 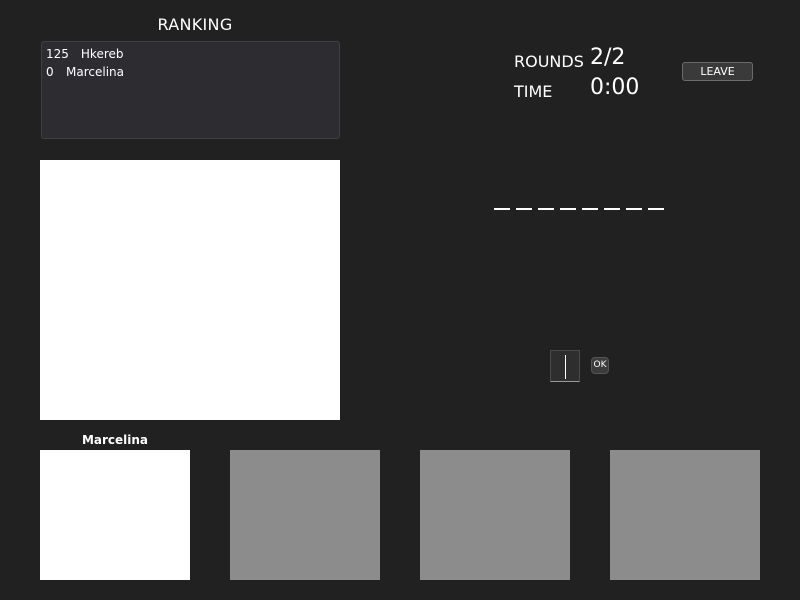 What do you see at coordinates (195, 24) in the screenshot?
I see `ranking-title: RANKING` at bounding box center [195, 24].